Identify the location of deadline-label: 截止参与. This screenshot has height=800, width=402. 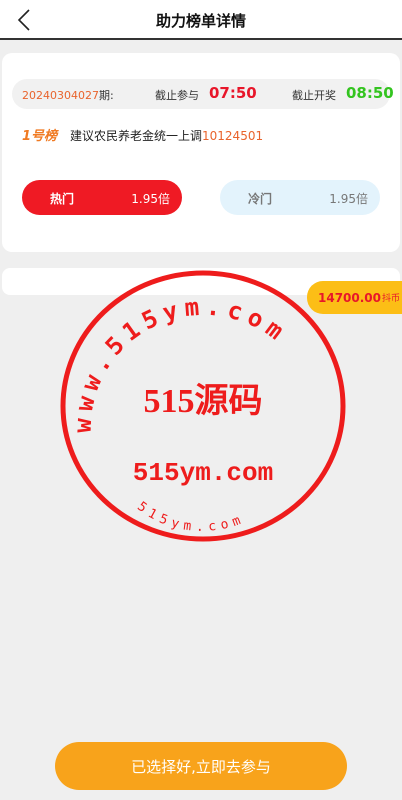
(177, 95).